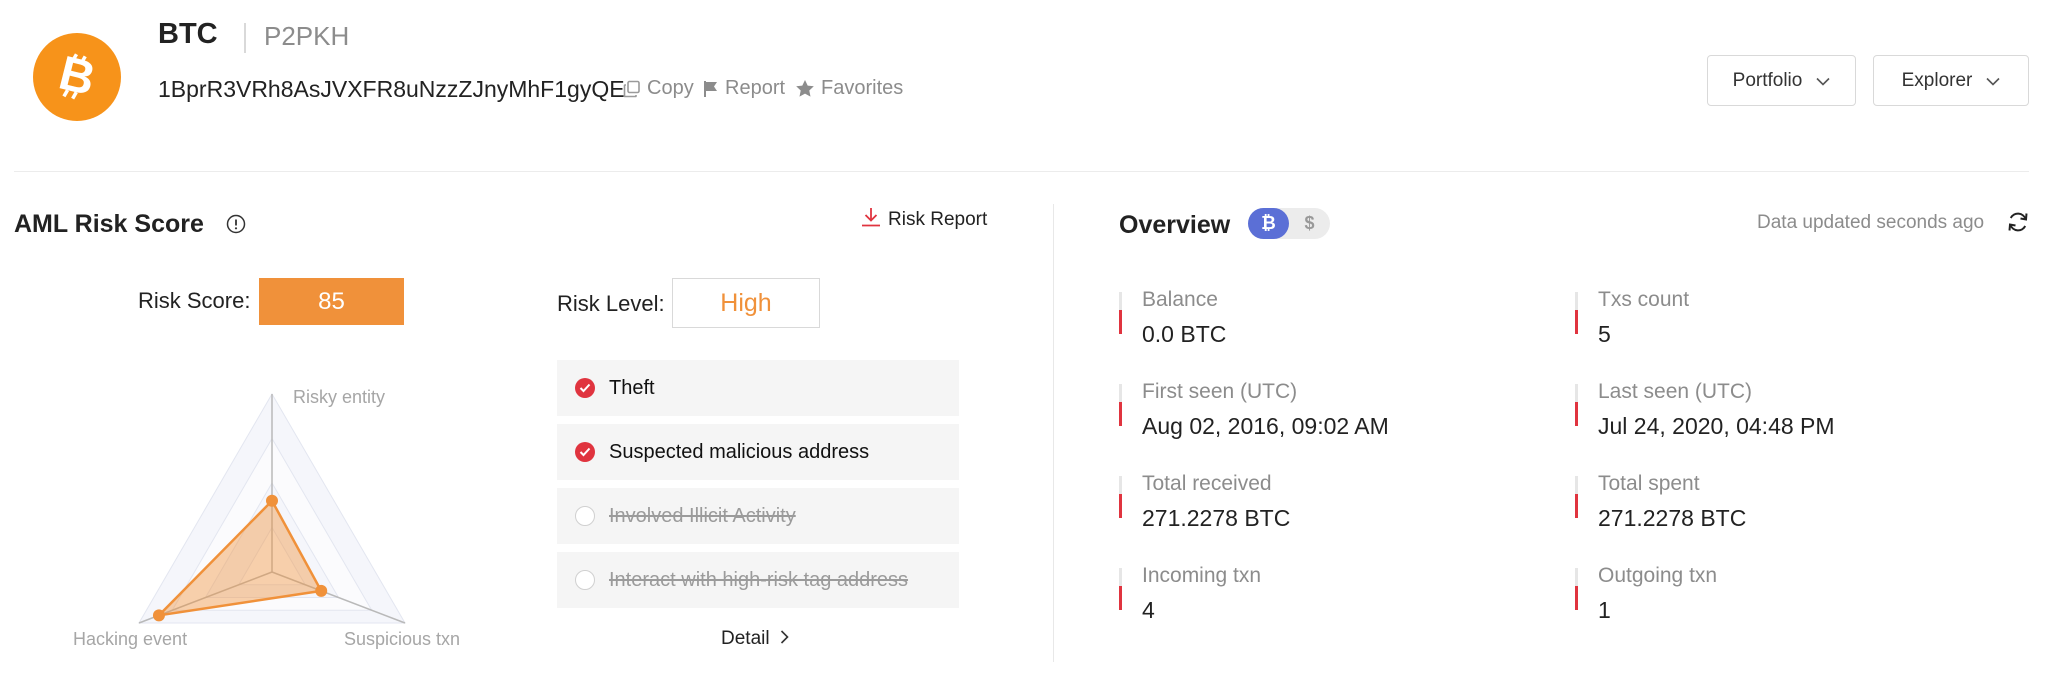  What do you see at coordinates (1604, 334) in the screenshot?
I see `stat-value: 5` at bounding box center [1604, 334].